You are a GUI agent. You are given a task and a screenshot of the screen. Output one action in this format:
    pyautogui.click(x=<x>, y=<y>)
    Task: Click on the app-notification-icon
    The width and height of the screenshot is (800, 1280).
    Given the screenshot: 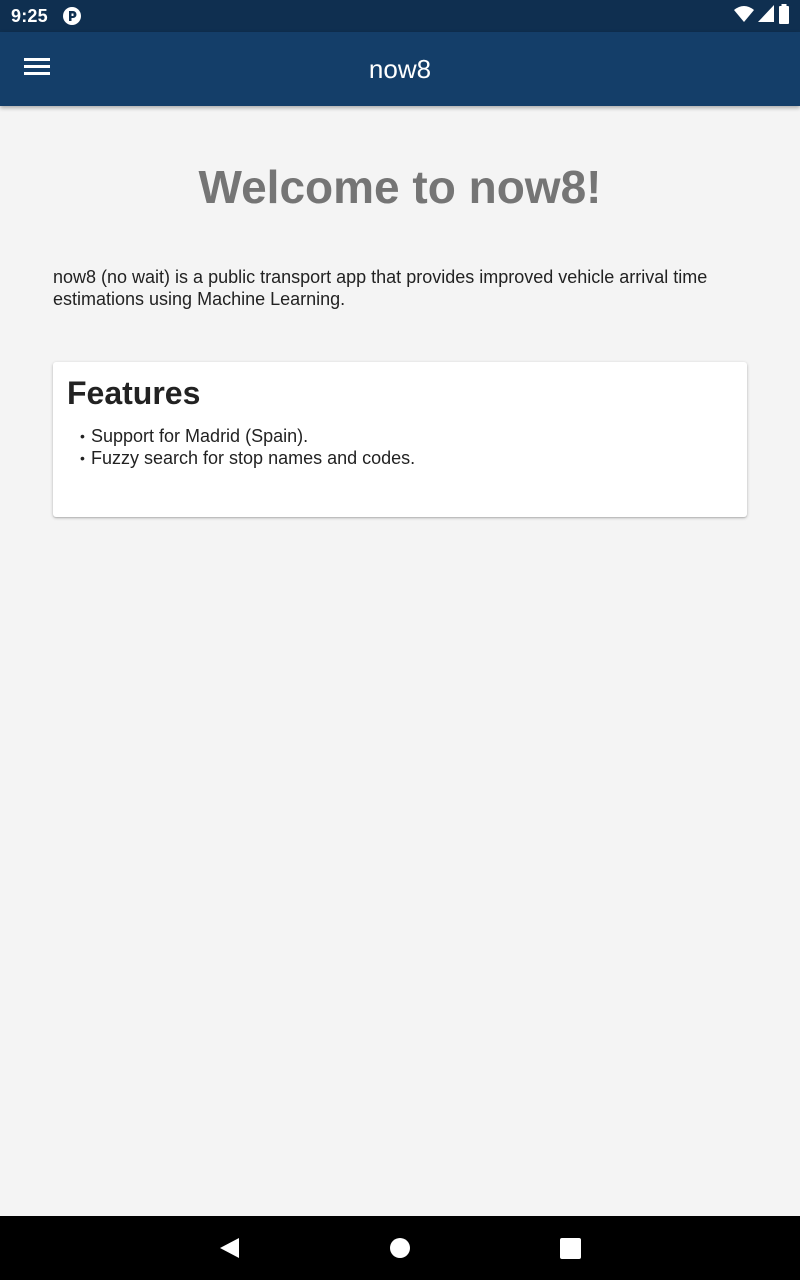 What is the action you would take?
    pyautogui.click(x=72, y=16)
    